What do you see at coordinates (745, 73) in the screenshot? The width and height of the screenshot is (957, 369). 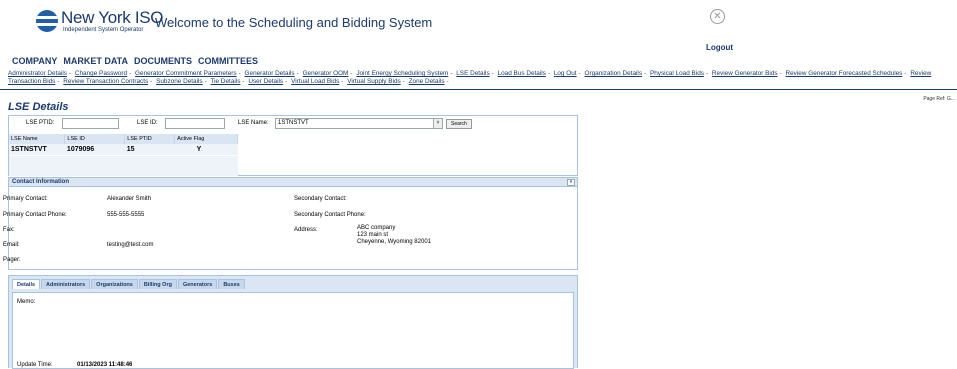 I see `link-review-generator-bids: Review Generator Bids` at bounding box center [745, 73].